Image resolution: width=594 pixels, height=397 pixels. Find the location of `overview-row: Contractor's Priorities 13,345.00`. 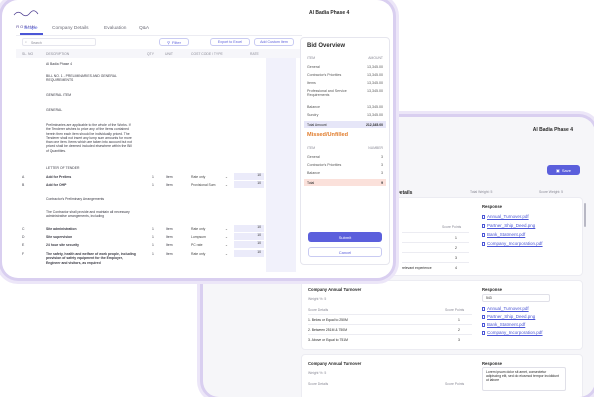

overview-row: Contractor's Priorities 13,345.00 is located at coordinates (345, 75).